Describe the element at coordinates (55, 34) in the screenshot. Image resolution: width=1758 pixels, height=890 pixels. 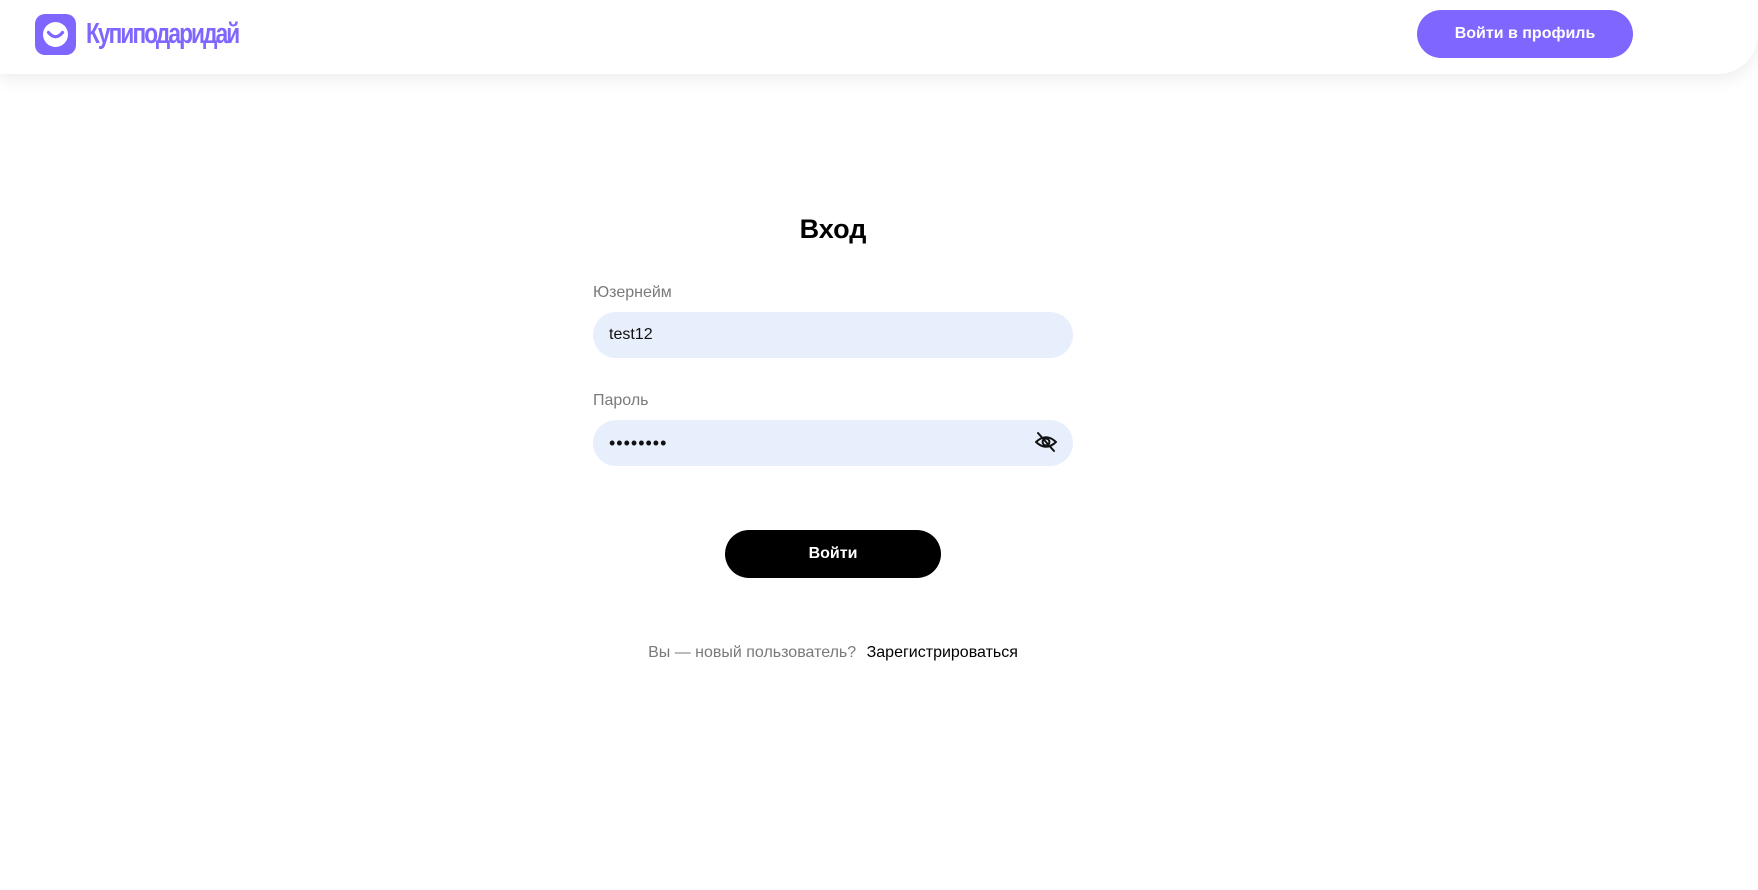
I see `smile-logo-icon` at that location.